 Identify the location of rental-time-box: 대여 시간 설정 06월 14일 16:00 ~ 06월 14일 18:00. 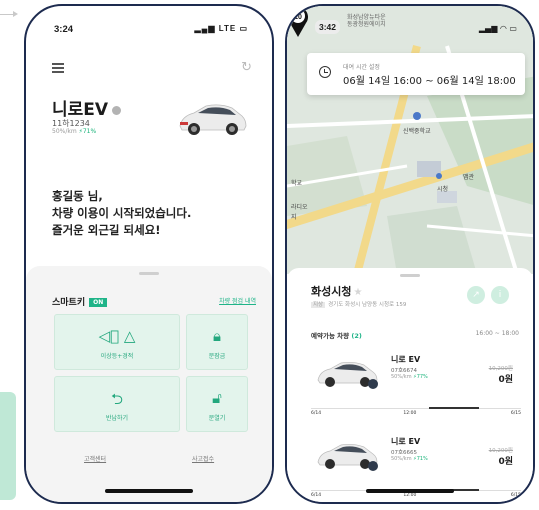
(416, 74).